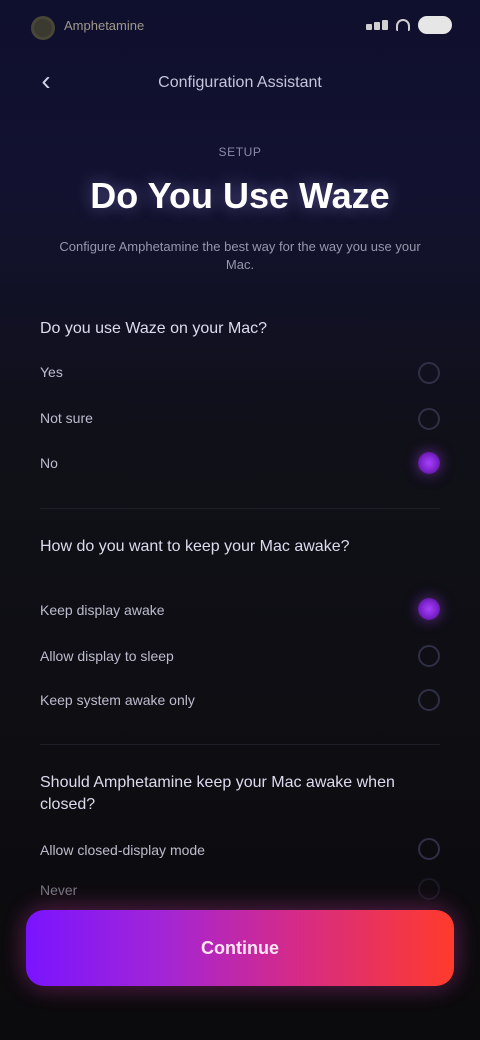 The height and width of the screenshot is (1040, 480). I want to click on radio-system-awake-only, so click(429, 700).